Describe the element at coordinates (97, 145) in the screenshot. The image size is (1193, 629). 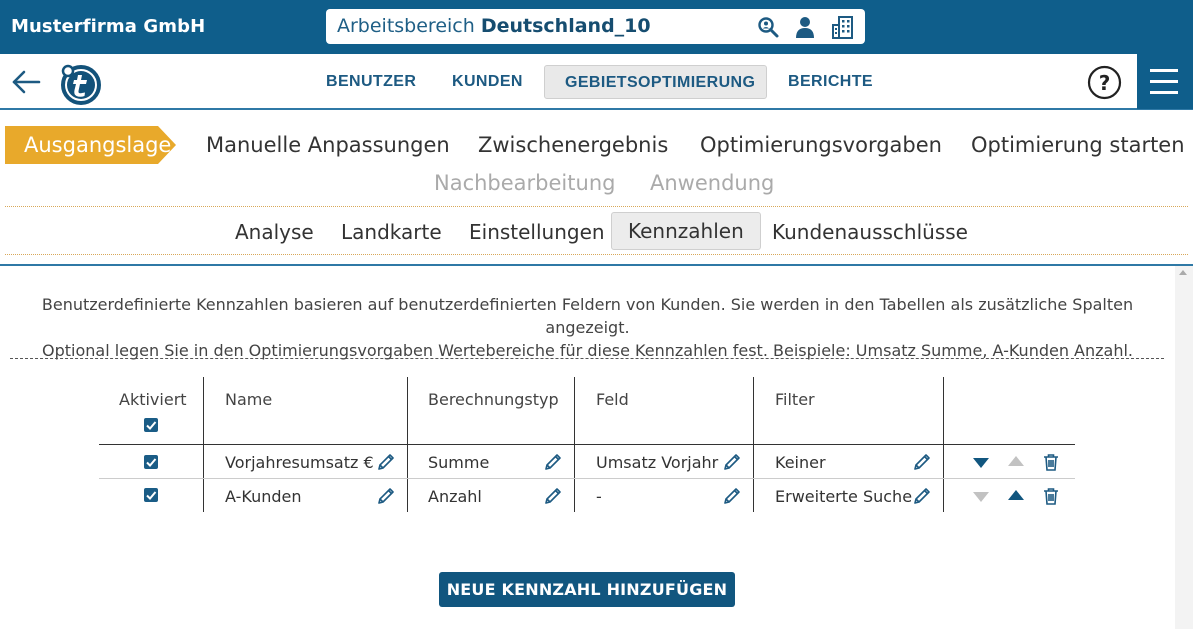
I see `step-ausgangslage: Ausgangslage` at that location.